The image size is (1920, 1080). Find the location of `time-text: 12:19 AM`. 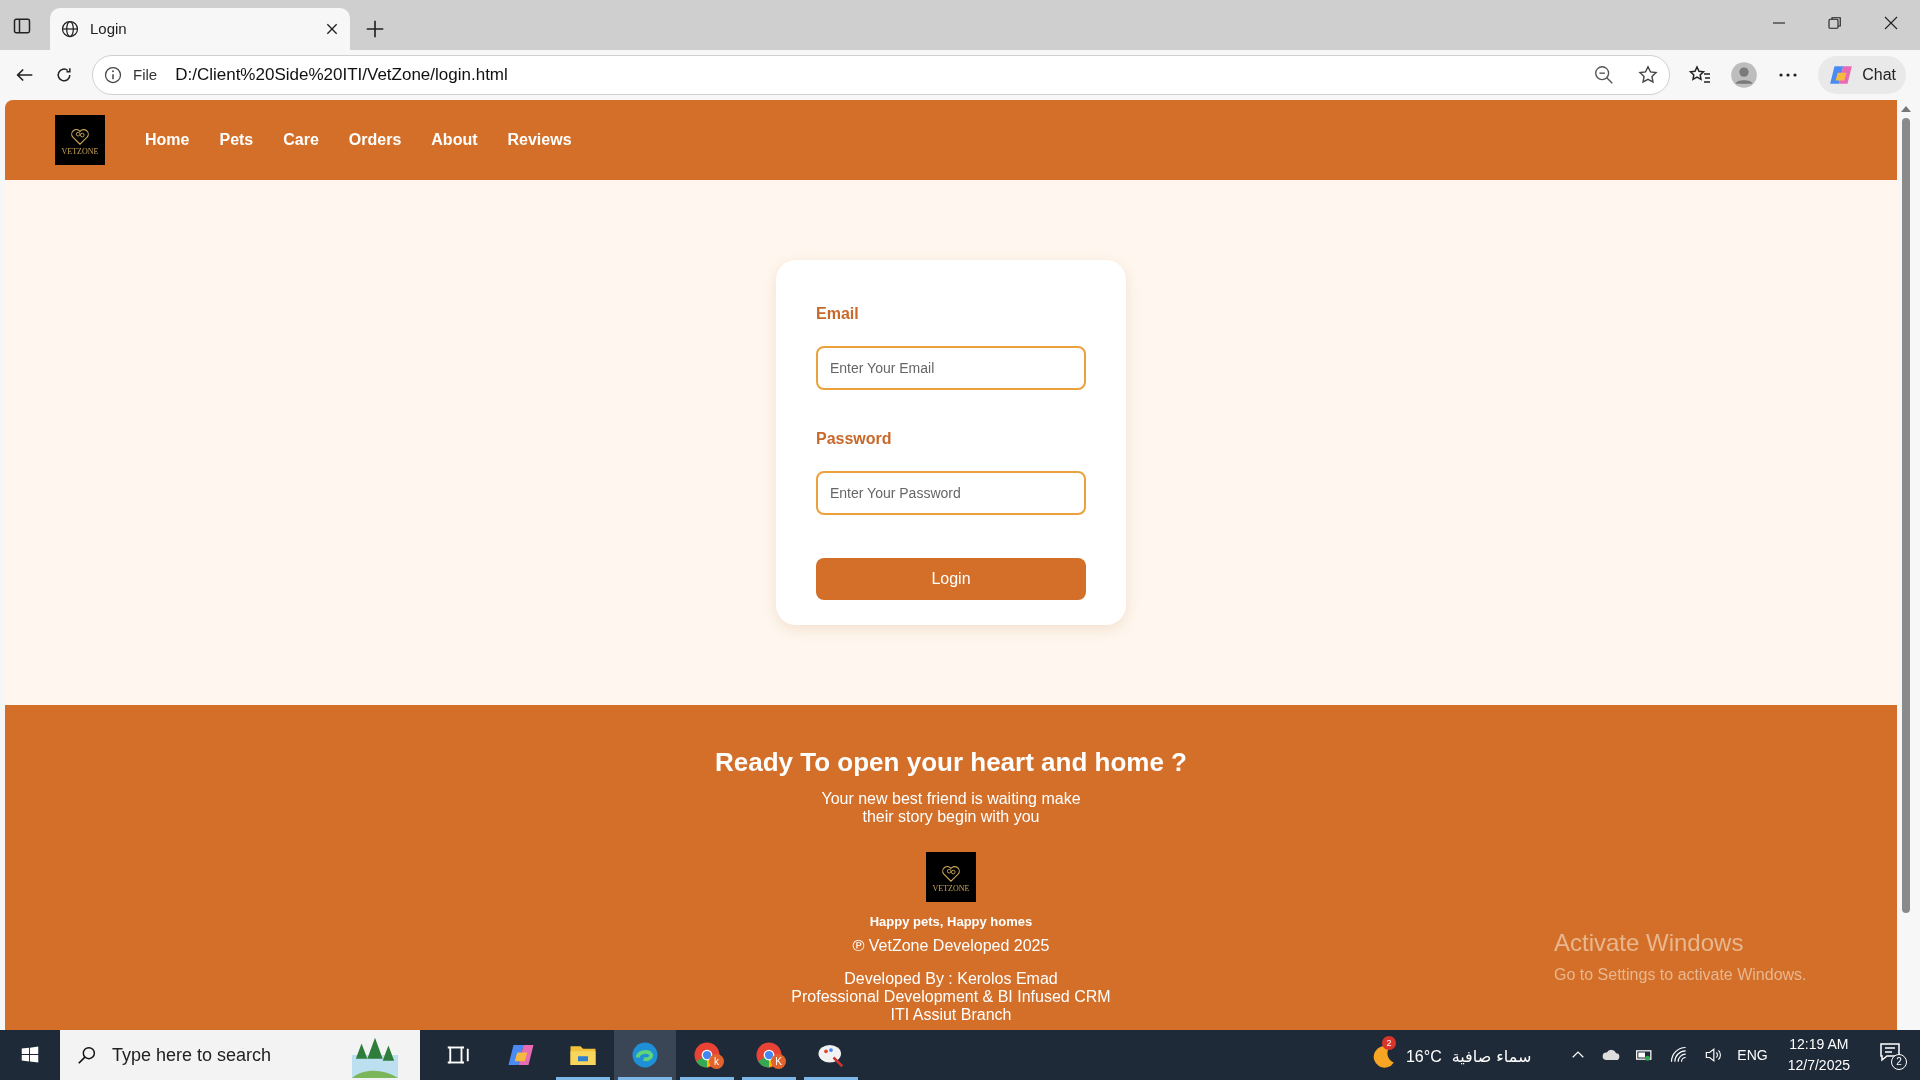

time-text: 12:19 AM is located at coordinates (1819, 1044).